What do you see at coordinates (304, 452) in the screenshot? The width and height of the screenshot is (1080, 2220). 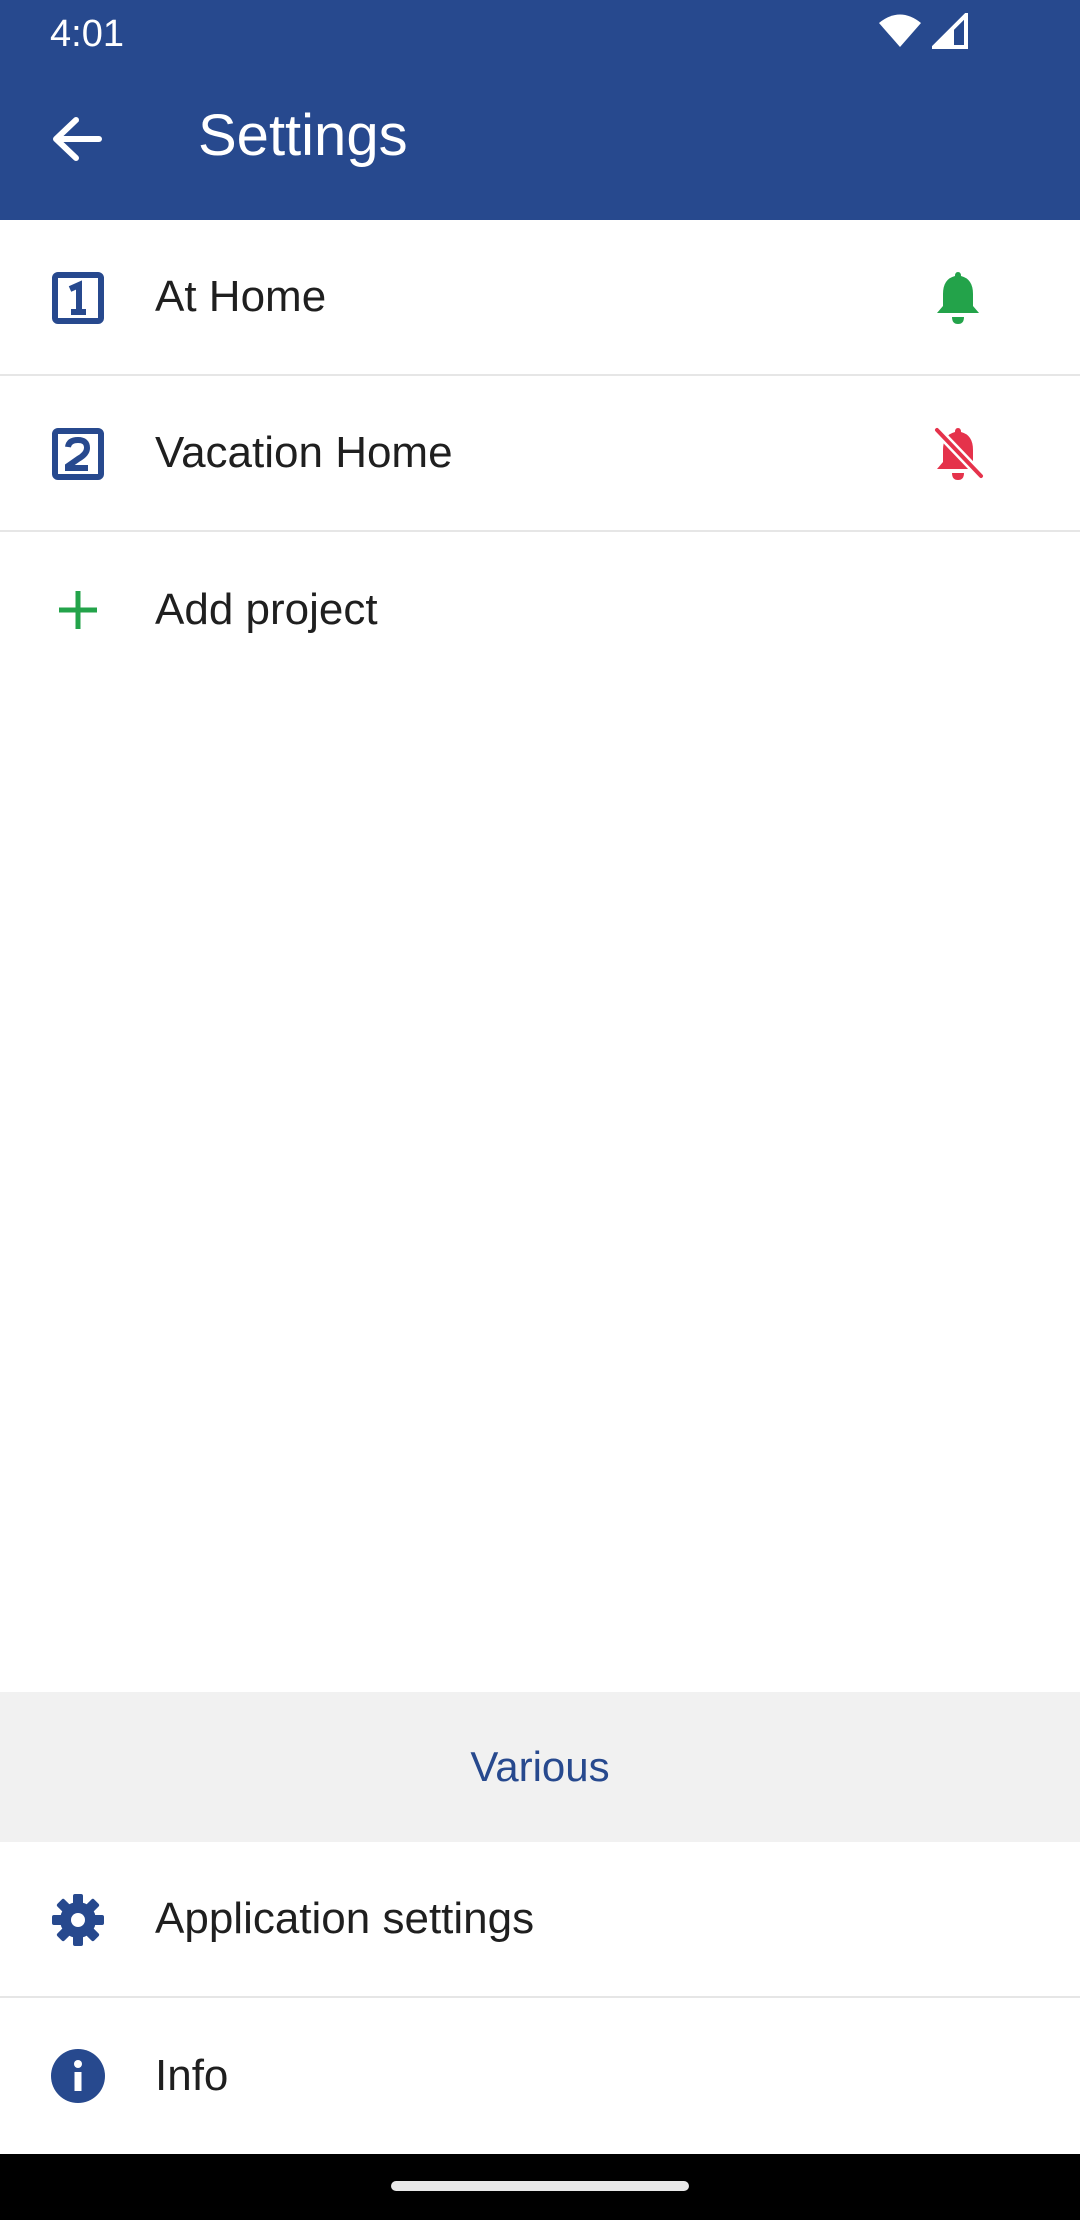 I see `project-label: Vacation Home` at bounding box center [304, 452].